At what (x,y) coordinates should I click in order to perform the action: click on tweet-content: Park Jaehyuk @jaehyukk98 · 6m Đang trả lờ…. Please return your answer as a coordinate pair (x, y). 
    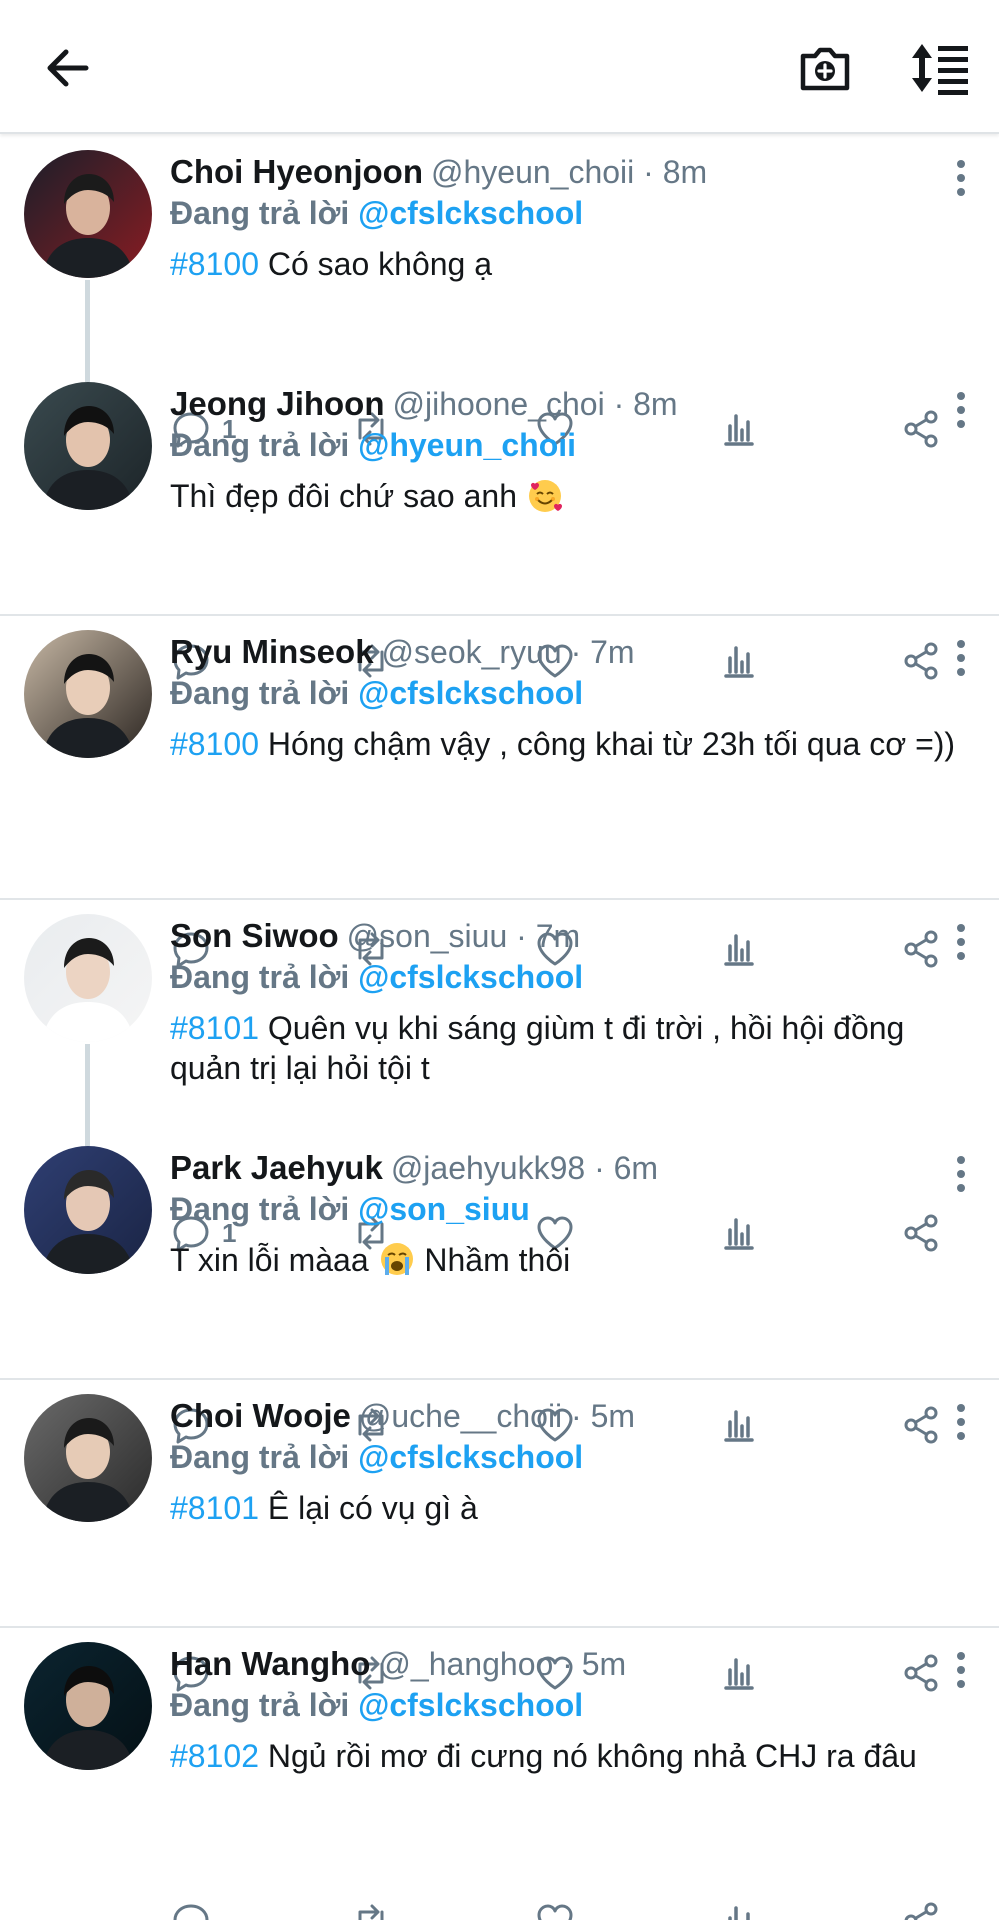
    Looking at the image, I should click on (564, 1214).